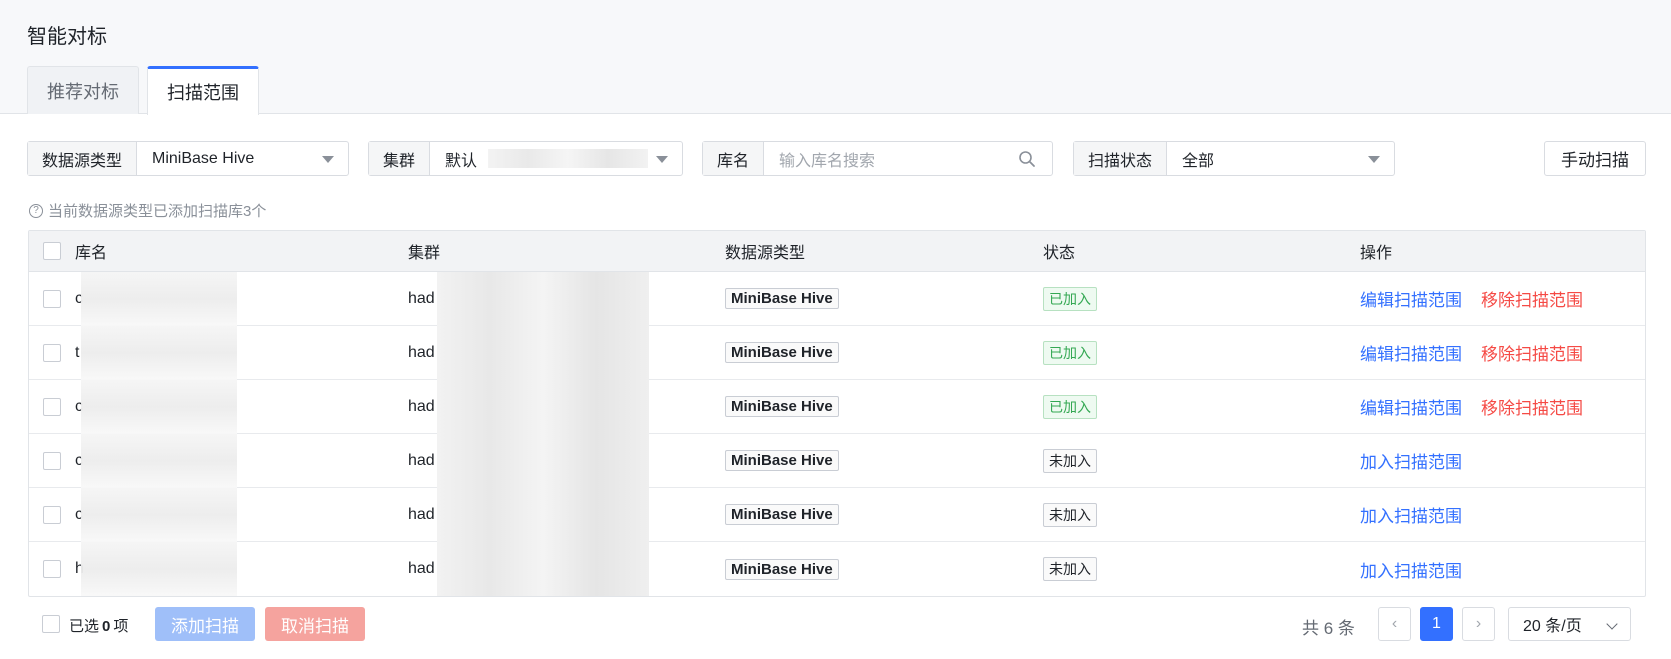  What do you see at coordinates (51, 624) in the screenshot?
I see `footer-select-all-checkbox` at bounding box center [51, 624].